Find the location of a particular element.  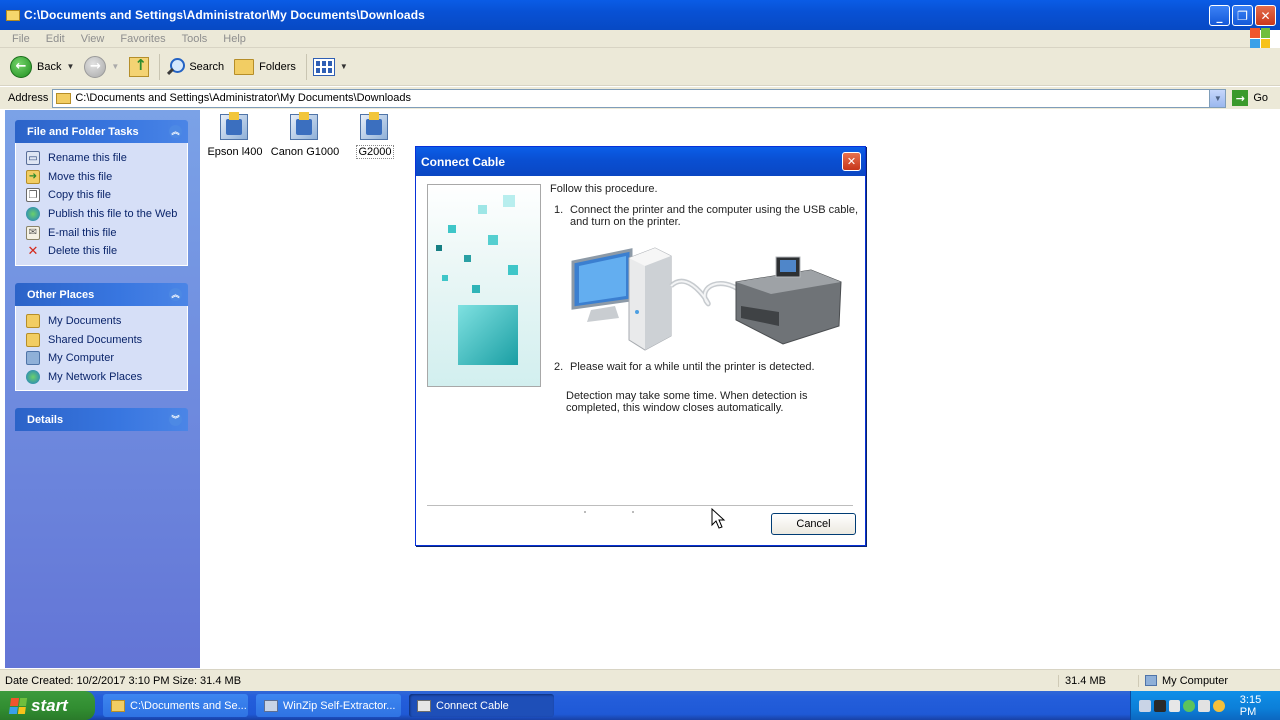

address-dropdown-icon: ▼ is located at coordinates (1217, 98).